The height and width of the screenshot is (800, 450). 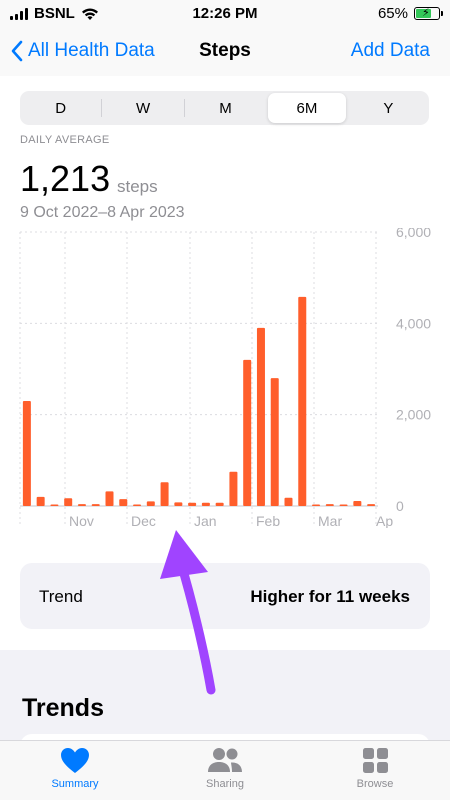 I want to click on tab-summary-label: Summary, so click(x=75, y=784).